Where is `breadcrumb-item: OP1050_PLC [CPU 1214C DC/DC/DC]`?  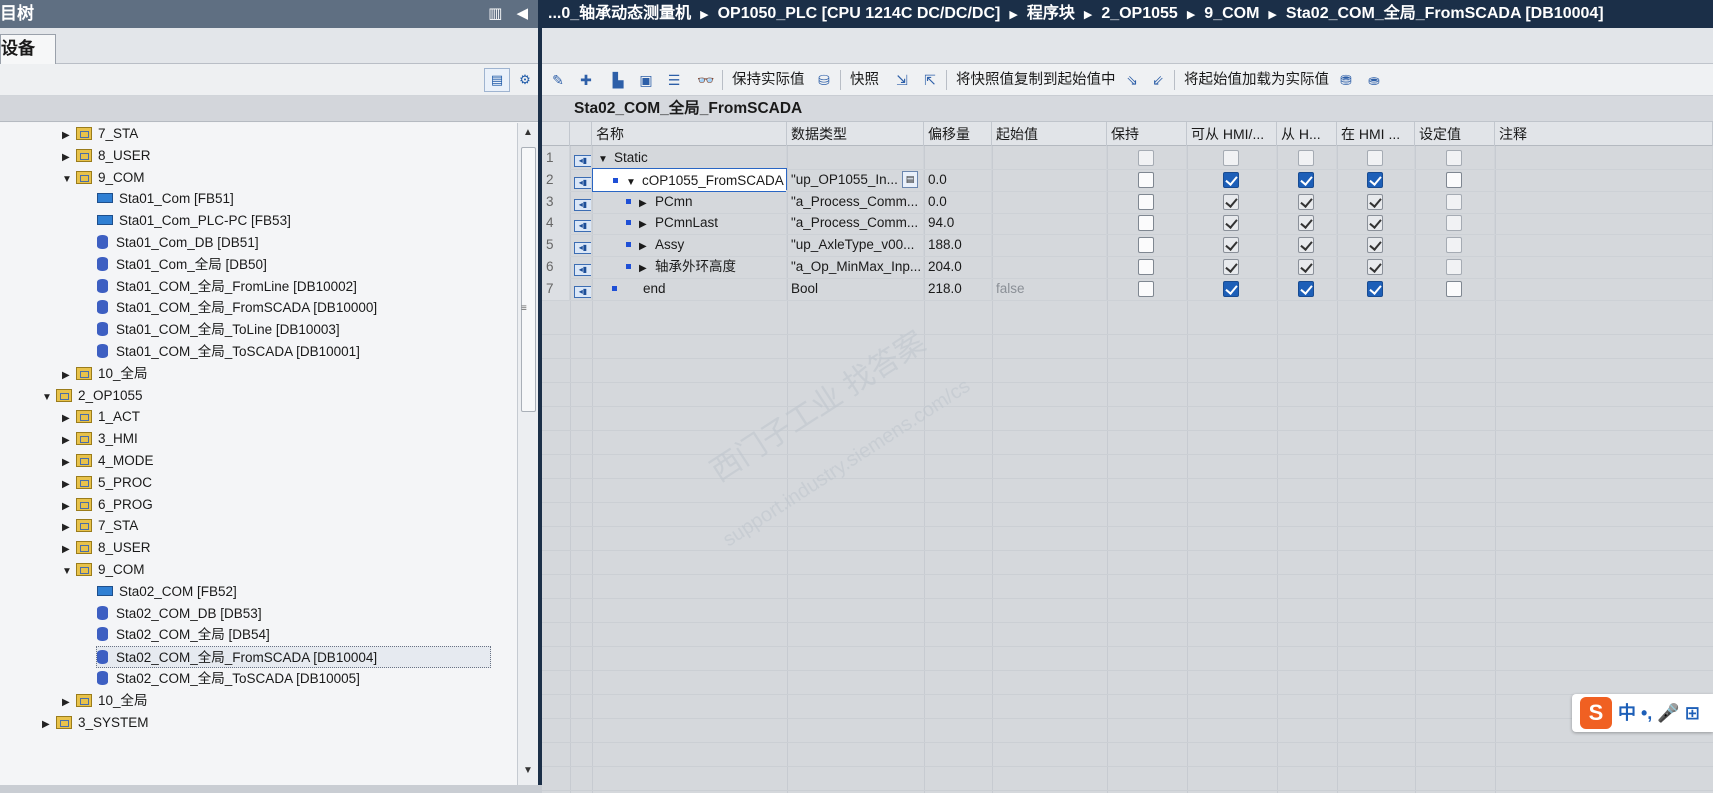 breadcrumb-item: OP1050_PLC [CPU 1214C DC/DC/DC] is located at coordinates (859, 13).